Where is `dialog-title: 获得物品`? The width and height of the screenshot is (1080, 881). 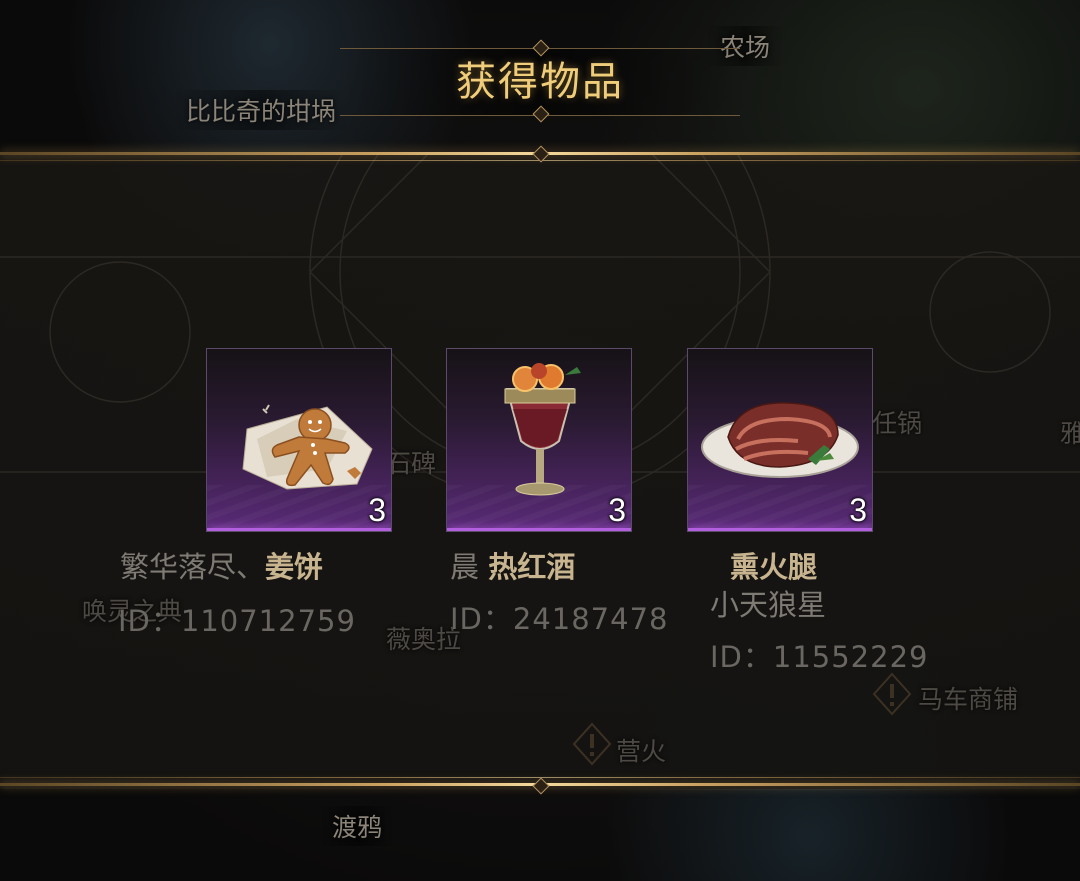
dialog-title: 获得物品 is located at coordinates (540, 82).